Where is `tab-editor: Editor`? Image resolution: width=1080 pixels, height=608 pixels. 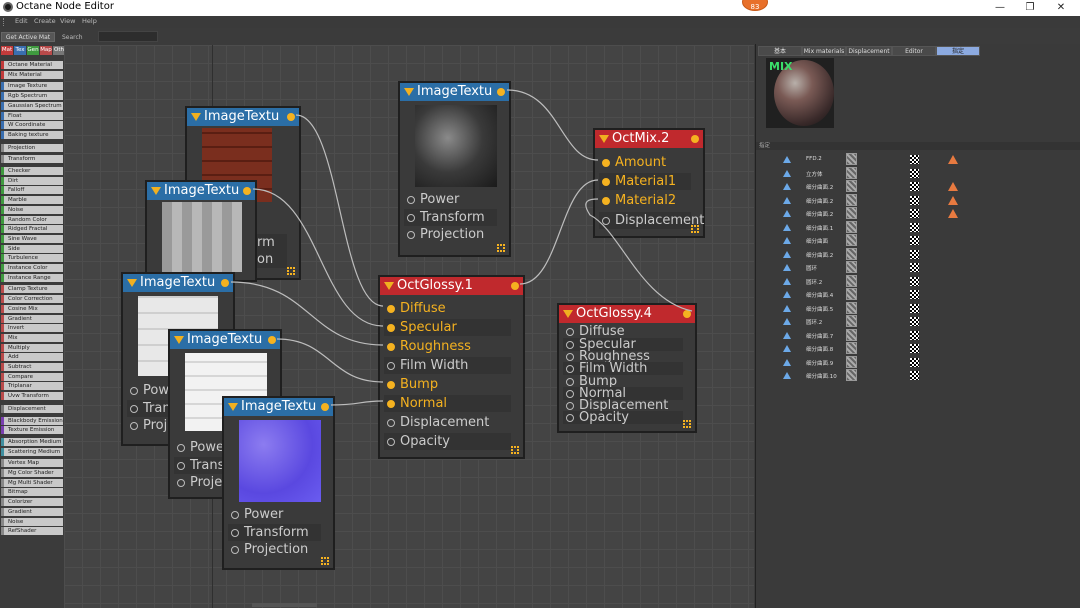
tab-editor: Editor is located at coordinates (914, 51).